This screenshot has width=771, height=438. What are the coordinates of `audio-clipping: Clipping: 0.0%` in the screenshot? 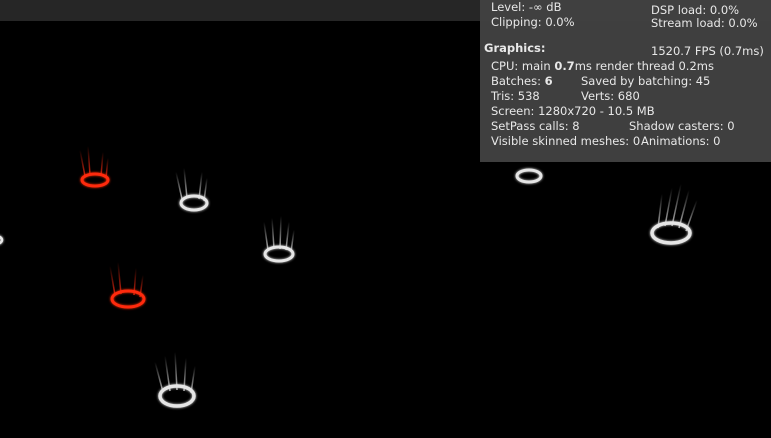 It's located at (533, 22).